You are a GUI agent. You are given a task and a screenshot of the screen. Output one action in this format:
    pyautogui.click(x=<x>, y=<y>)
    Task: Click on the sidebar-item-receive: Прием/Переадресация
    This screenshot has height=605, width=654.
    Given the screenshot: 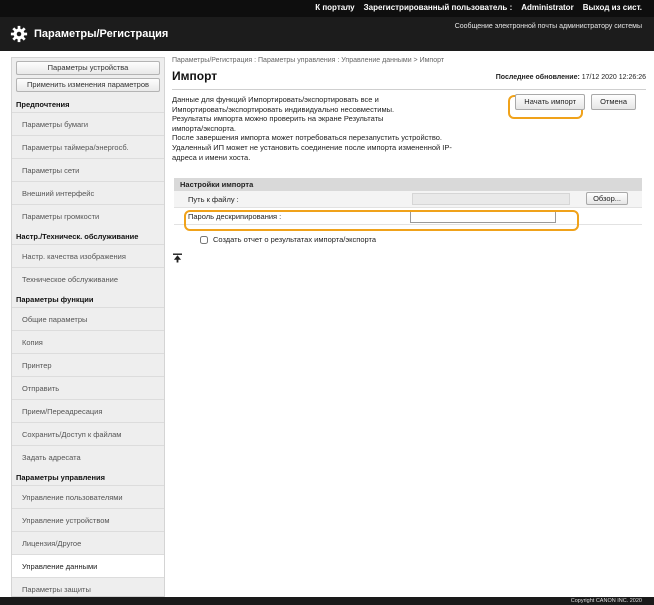 What is the action you would take?
    pyautogui.click(x=88, y=410)
    